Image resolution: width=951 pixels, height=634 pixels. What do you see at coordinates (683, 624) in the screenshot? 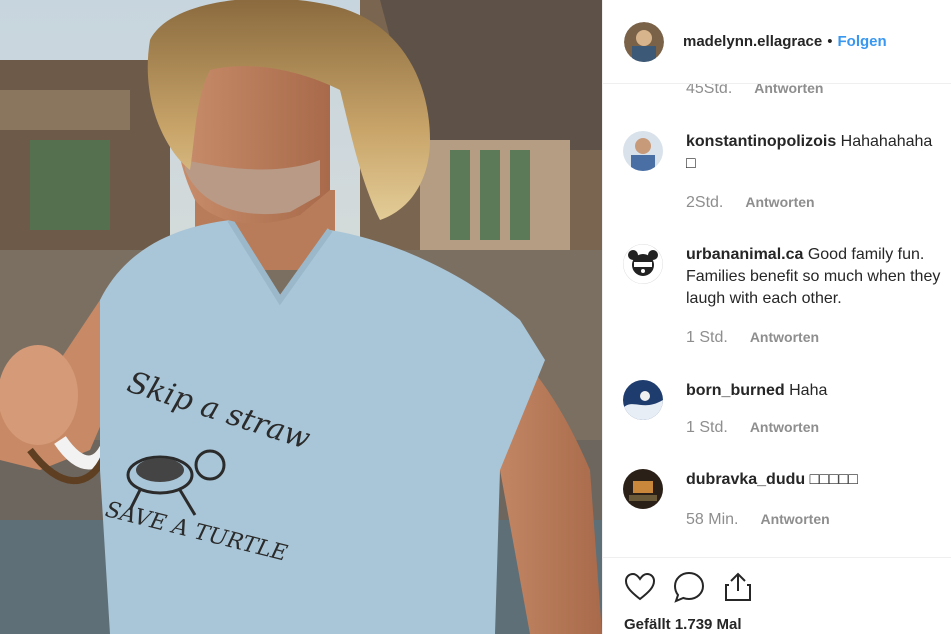
I see `likes-count: Gefällt 1.739 Mal` at bounding box center [683, 624].